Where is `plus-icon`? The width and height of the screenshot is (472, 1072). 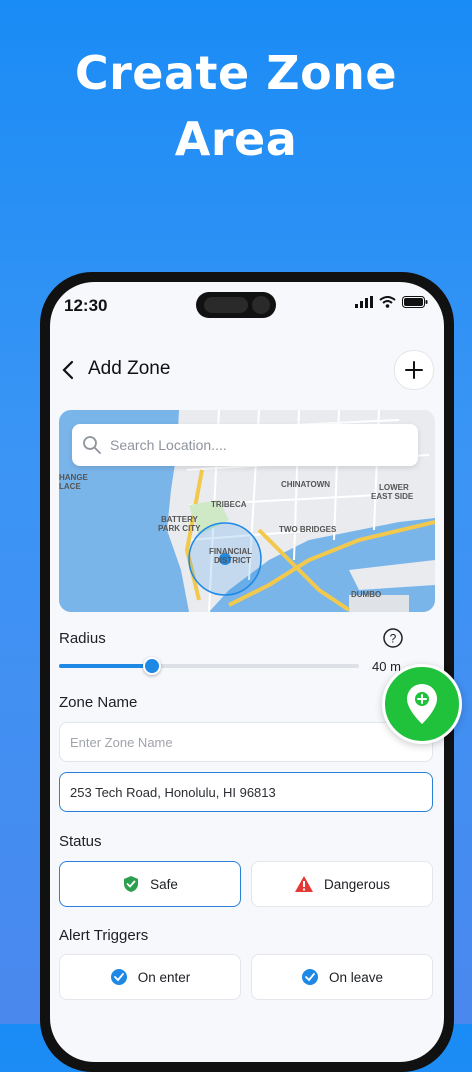 plus-icon is located at coordinates (414, 370).